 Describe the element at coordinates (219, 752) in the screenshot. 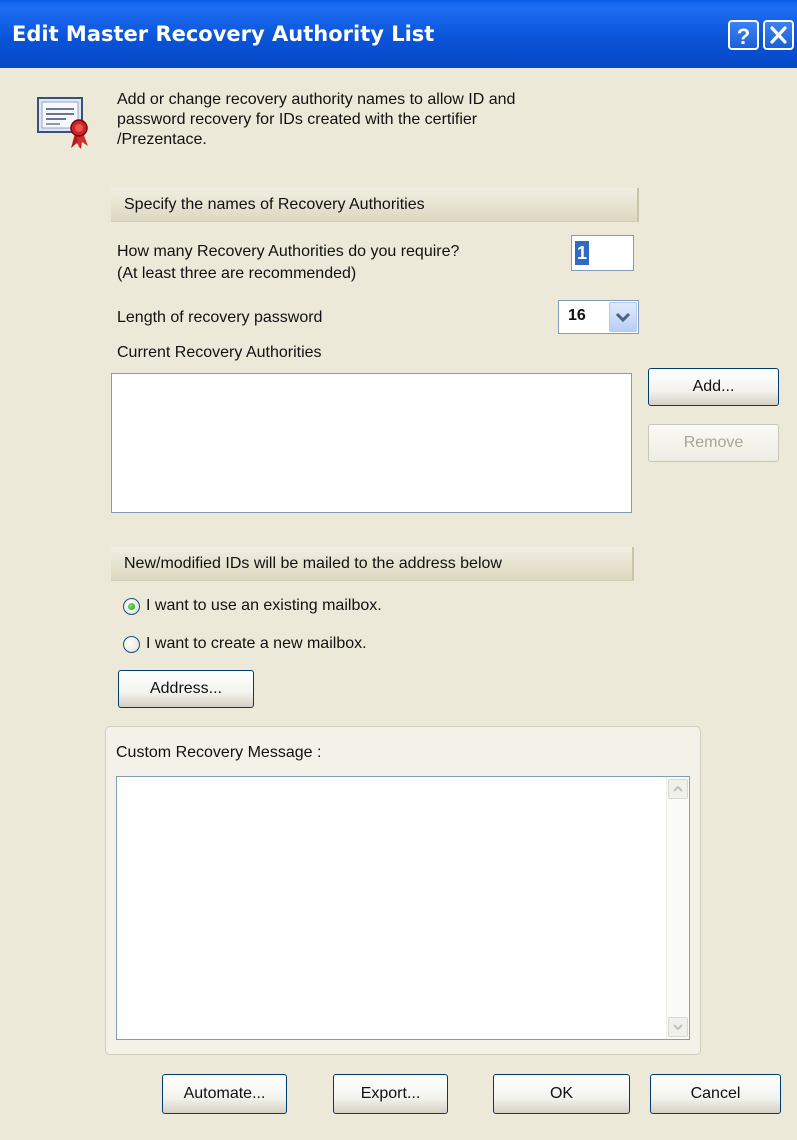

I see `custom-message-label: Custom Recovery Message :` at that location.